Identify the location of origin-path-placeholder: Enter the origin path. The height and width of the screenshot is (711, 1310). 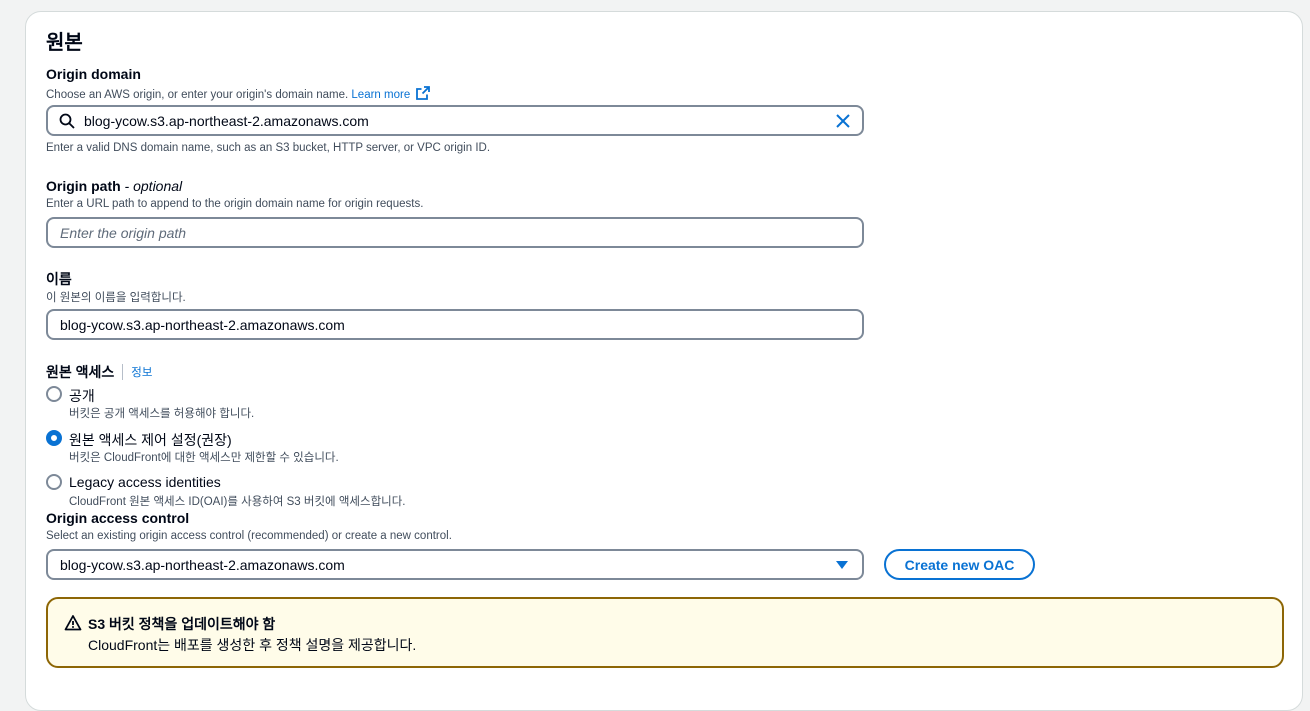
(123, 232).